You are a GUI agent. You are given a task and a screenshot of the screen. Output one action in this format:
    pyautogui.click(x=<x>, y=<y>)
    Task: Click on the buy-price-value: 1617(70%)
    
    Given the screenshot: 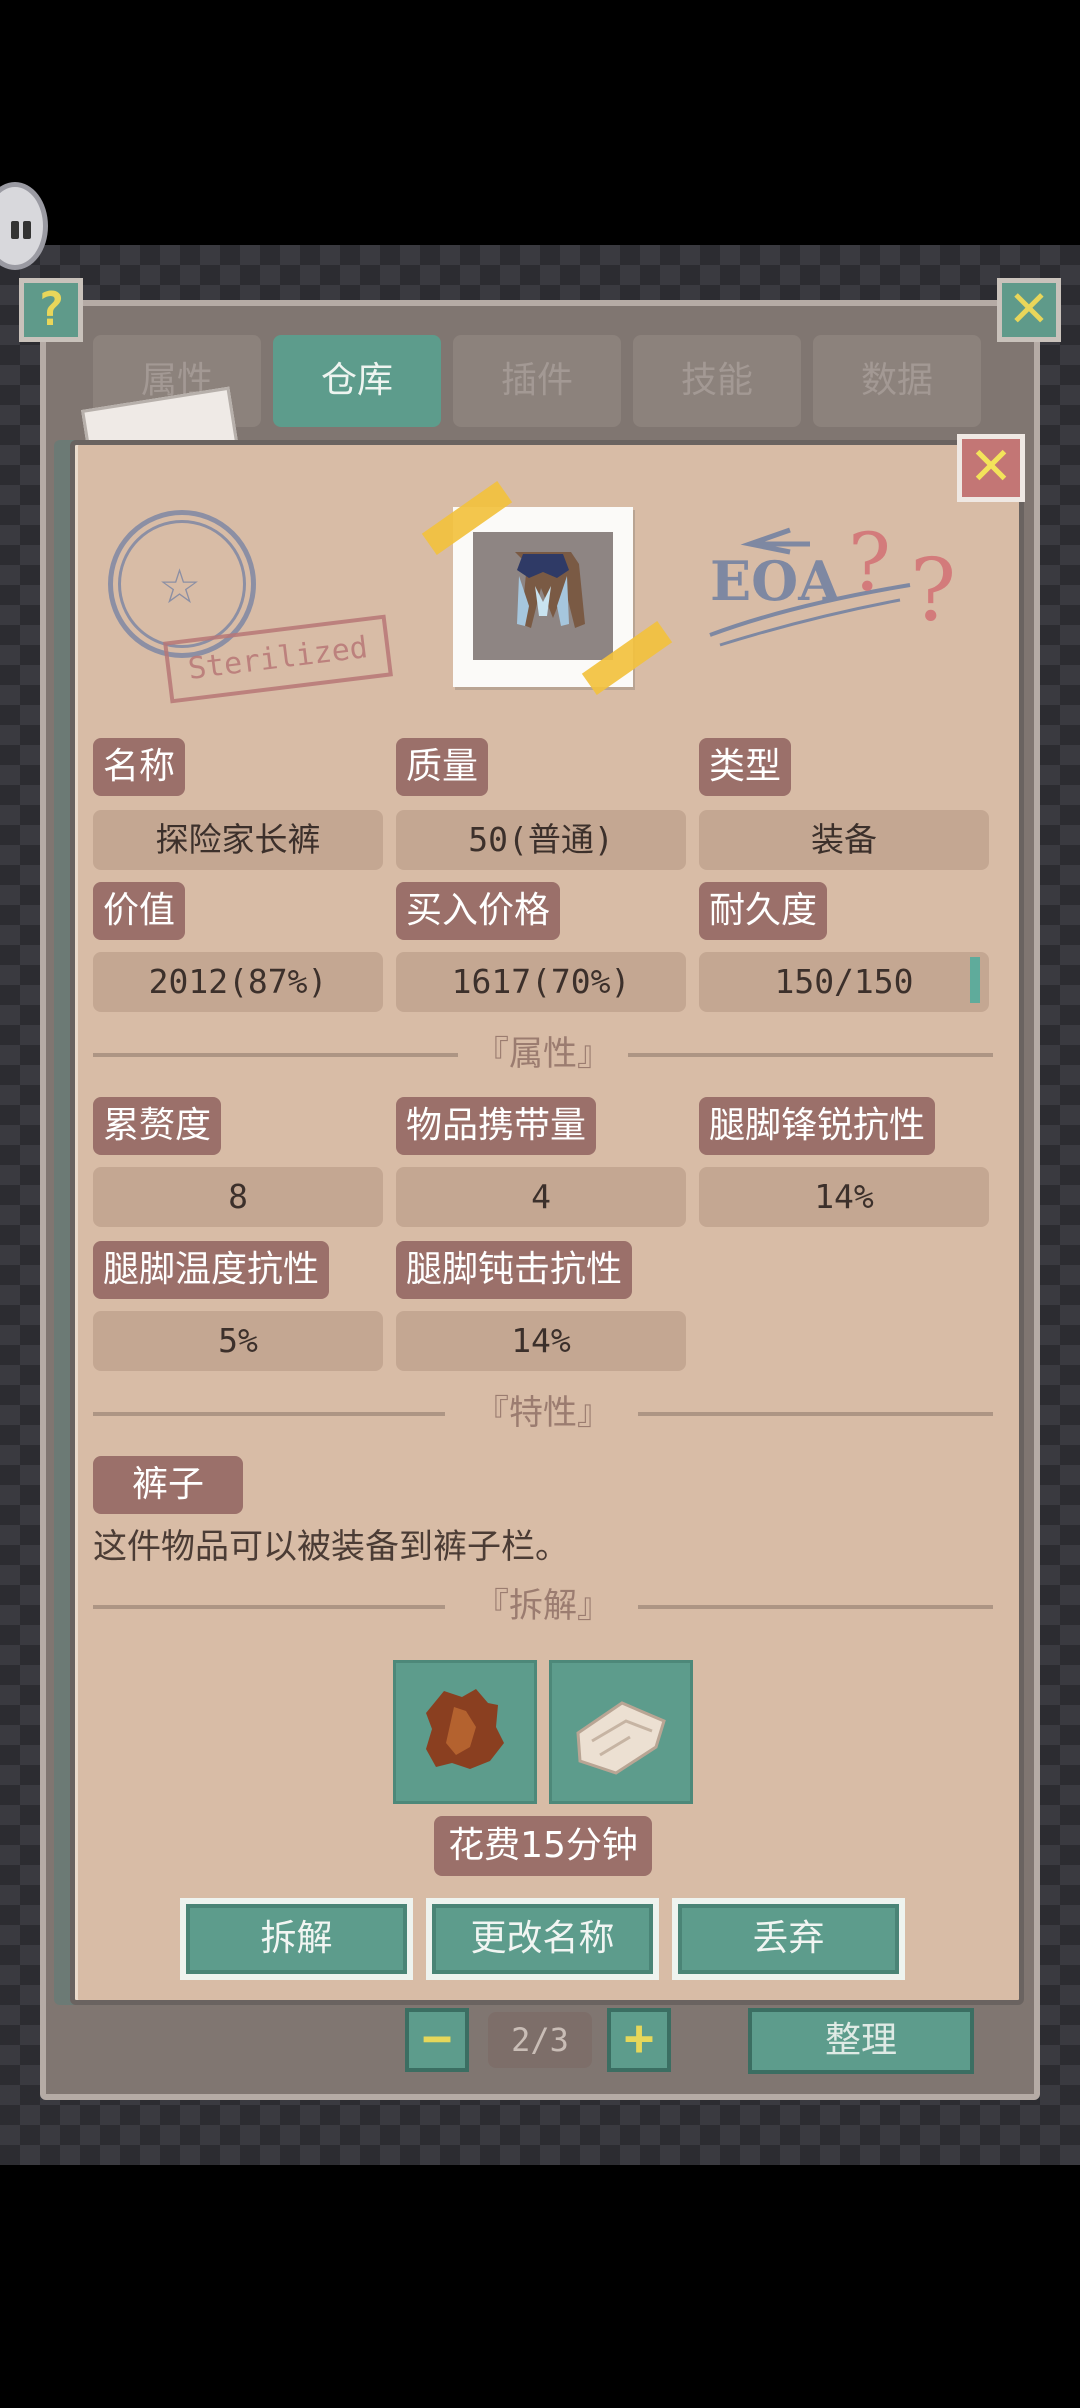 What is the action you would take?
    pyautogui.click(x=541, y=982)
    